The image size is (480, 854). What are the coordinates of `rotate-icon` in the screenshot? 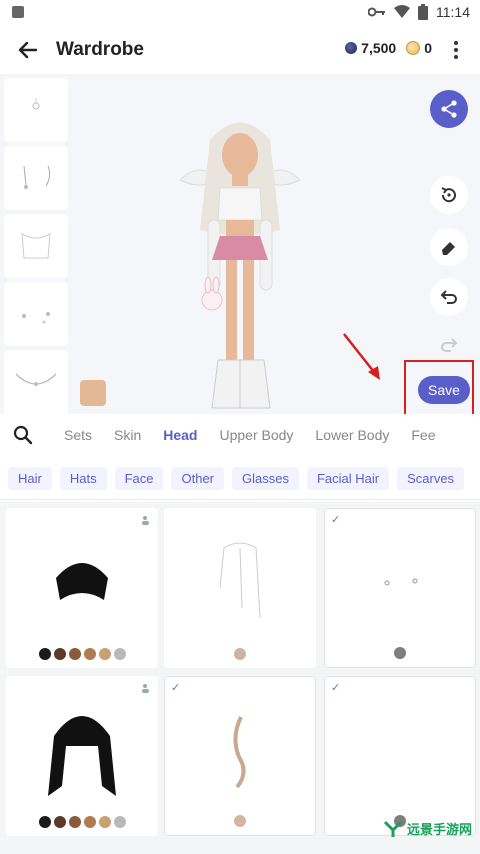 It's located at (448, 195).